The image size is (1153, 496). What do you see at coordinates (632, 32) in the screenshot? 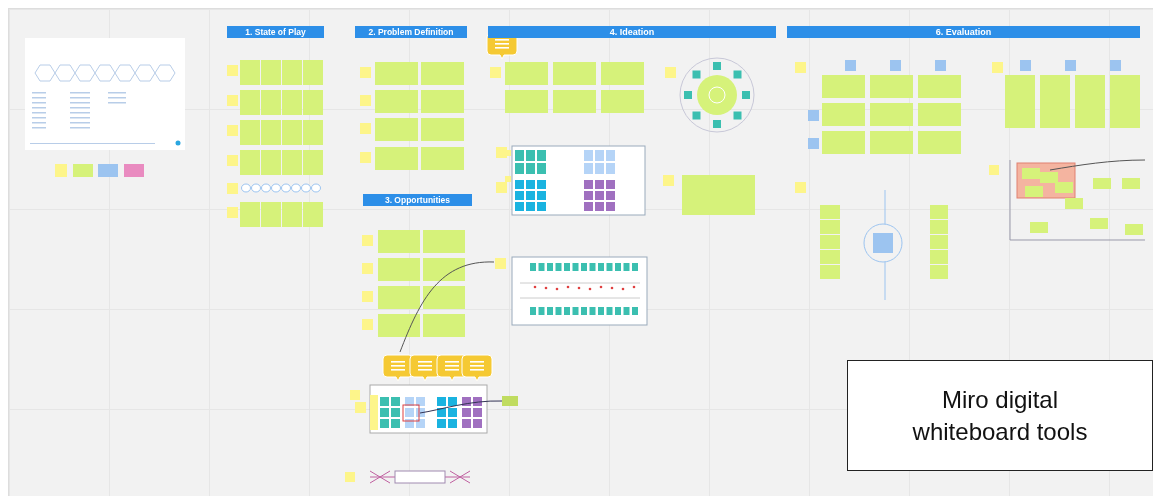
I see `section-header: 4. Ideation` at bounding box center [632, 32].